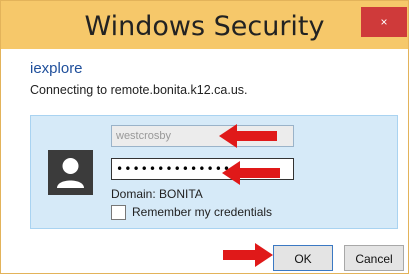 This screenshot has height=274, width=409. Describe the element at coordinates (56, 68) in the screenshot. I see `app-name: iexplore` at that location.